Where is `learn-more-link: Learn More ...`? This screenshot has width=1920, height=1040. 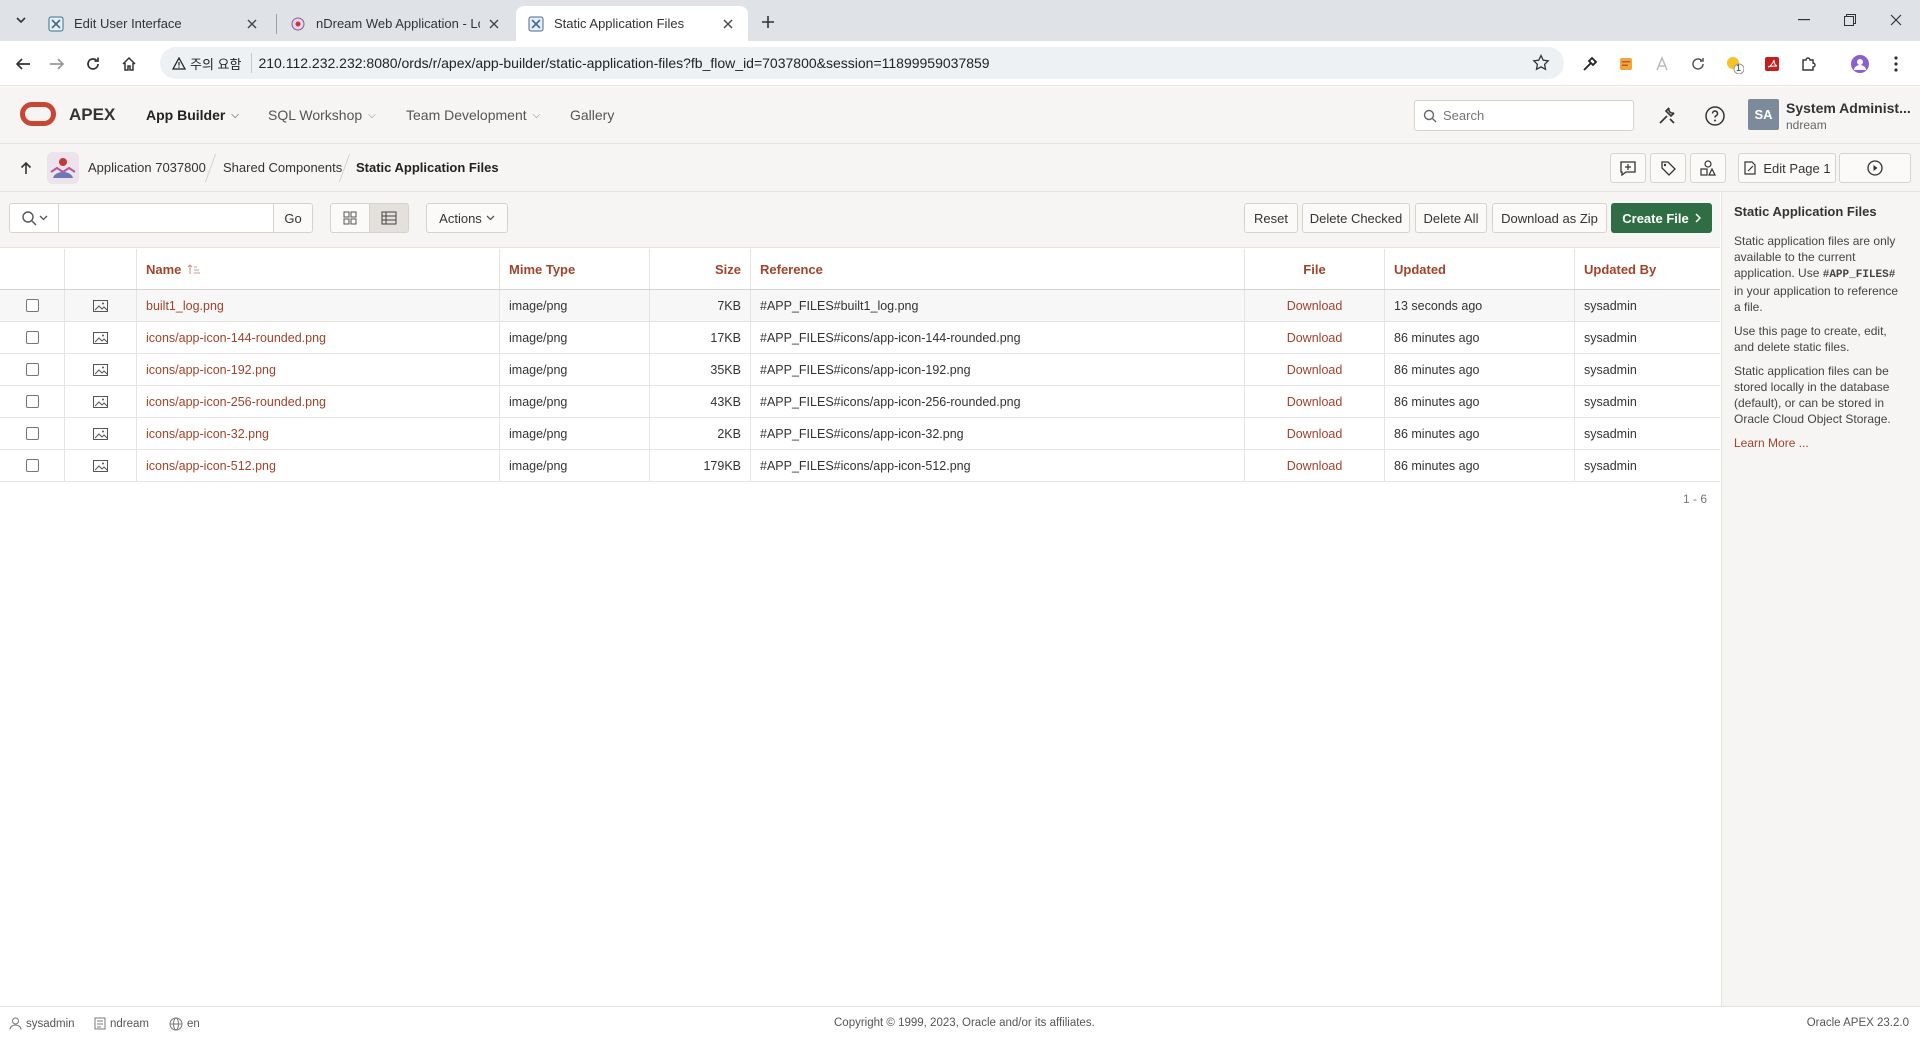 learn-more-link: Learn More ... is located at coordinates (1771, 443).